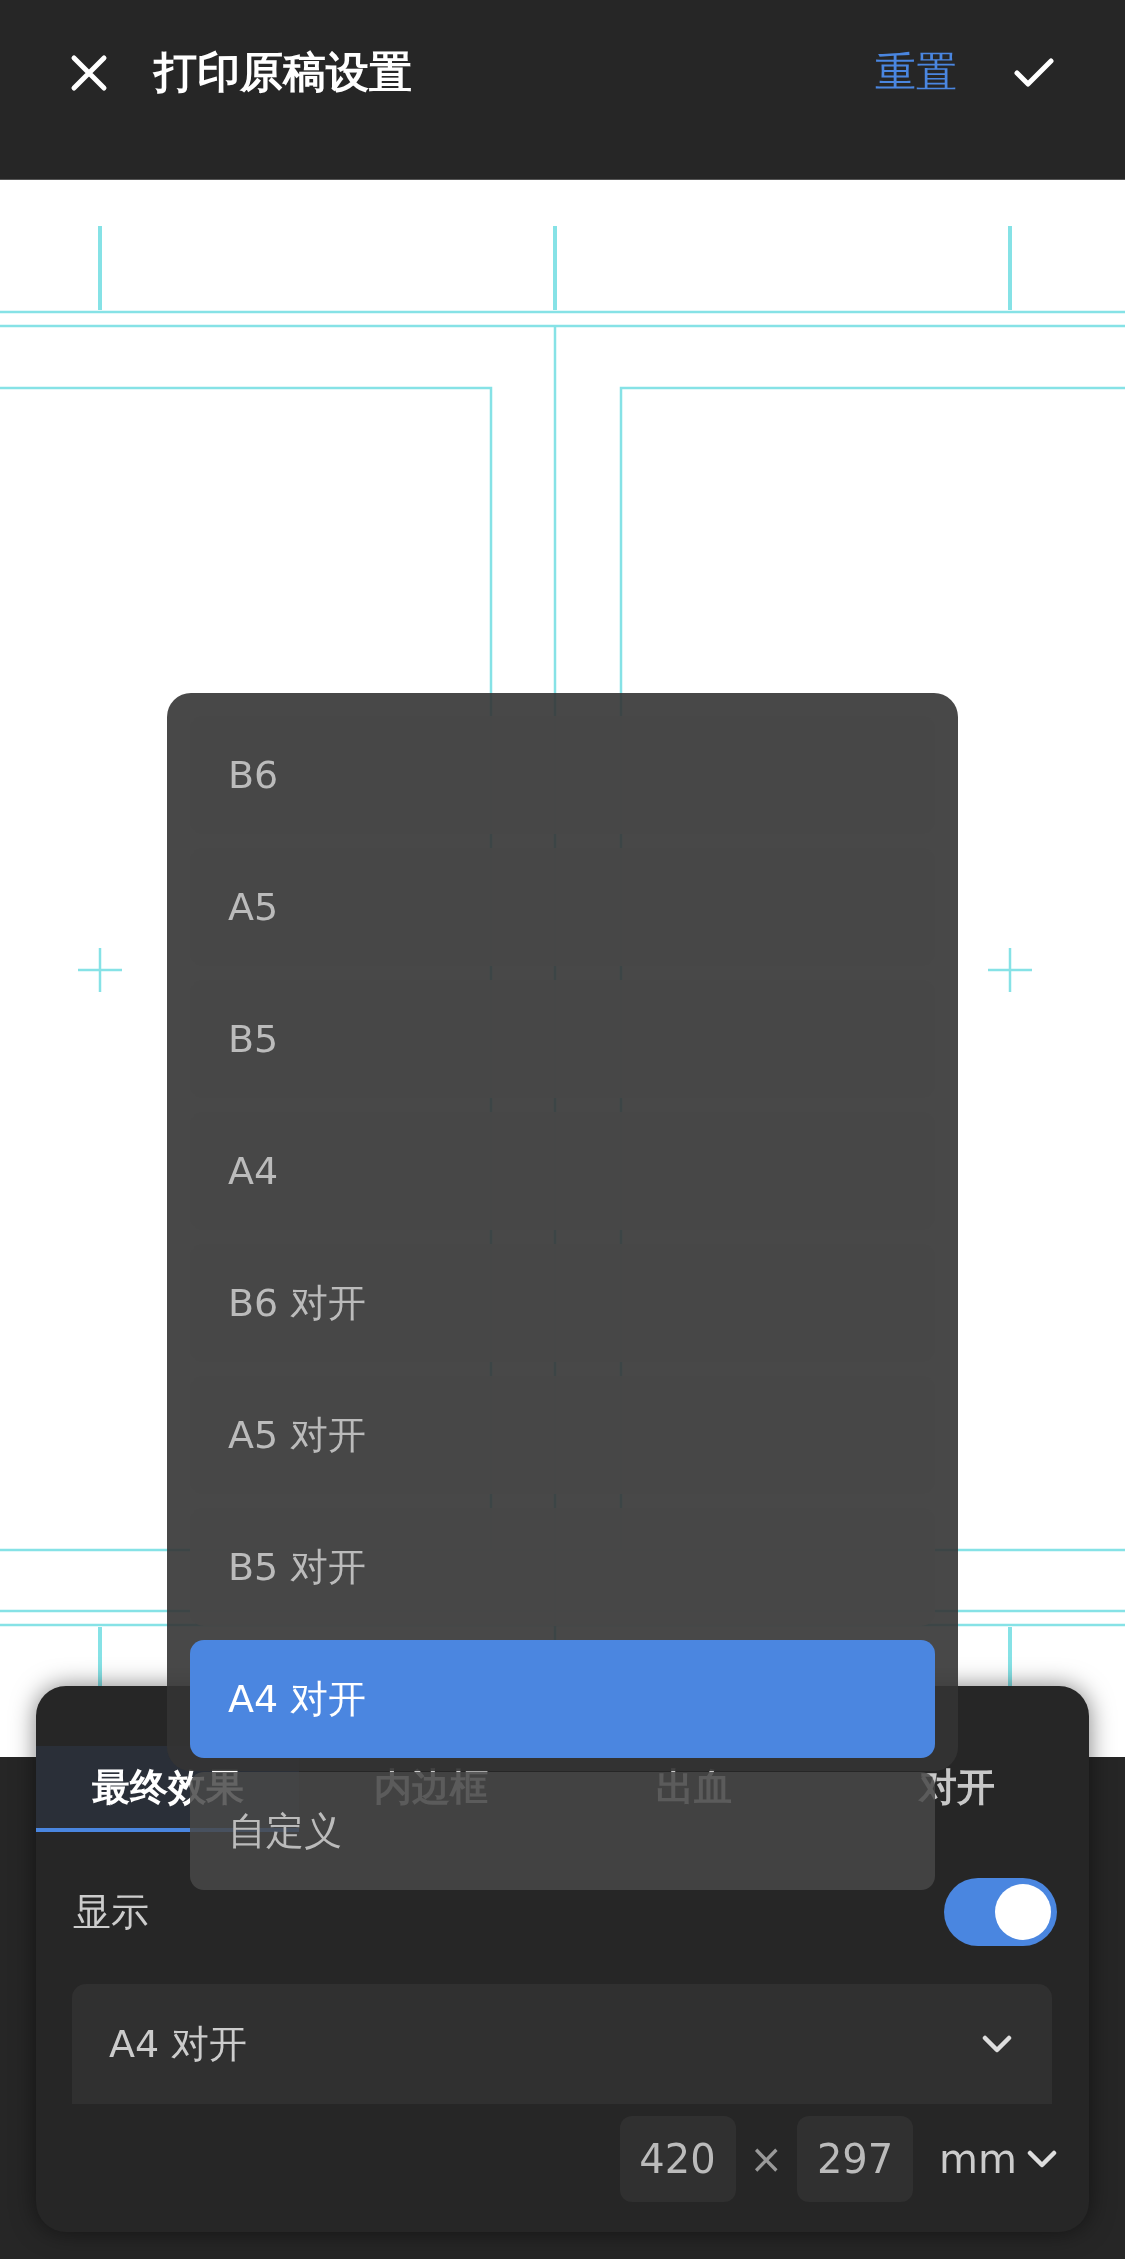 This screenshot has width=1125, height=2259. I want to click on show-label: 显示, so click(111, 1912).